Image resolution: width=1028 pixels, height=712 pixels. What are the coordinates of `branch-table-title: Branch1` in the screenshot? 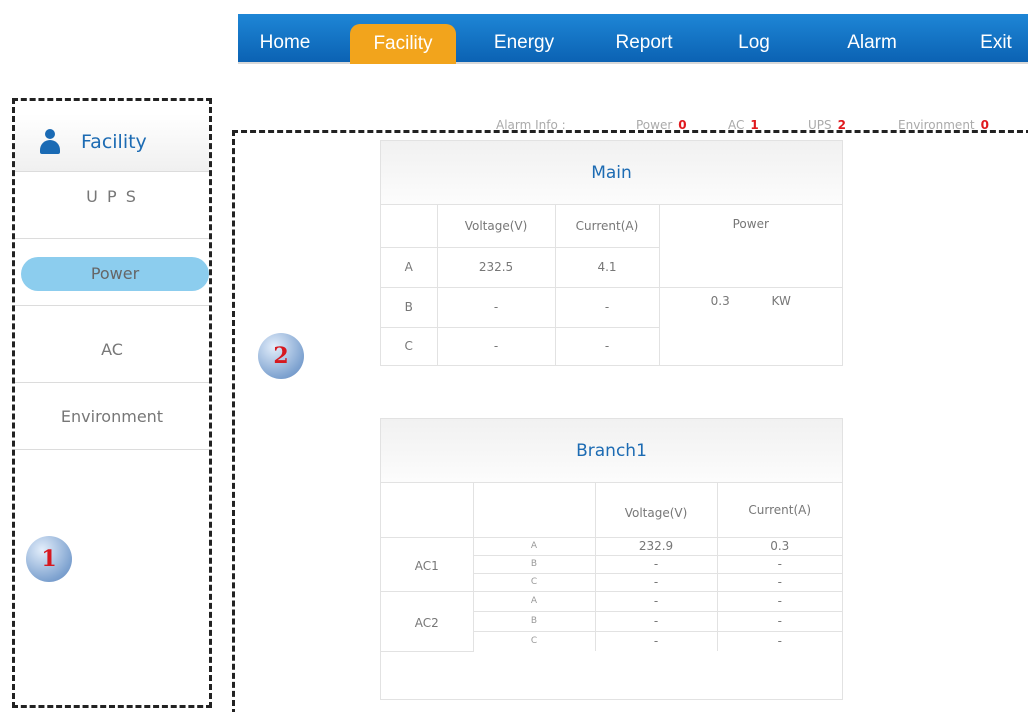 It's located at (611, 451).